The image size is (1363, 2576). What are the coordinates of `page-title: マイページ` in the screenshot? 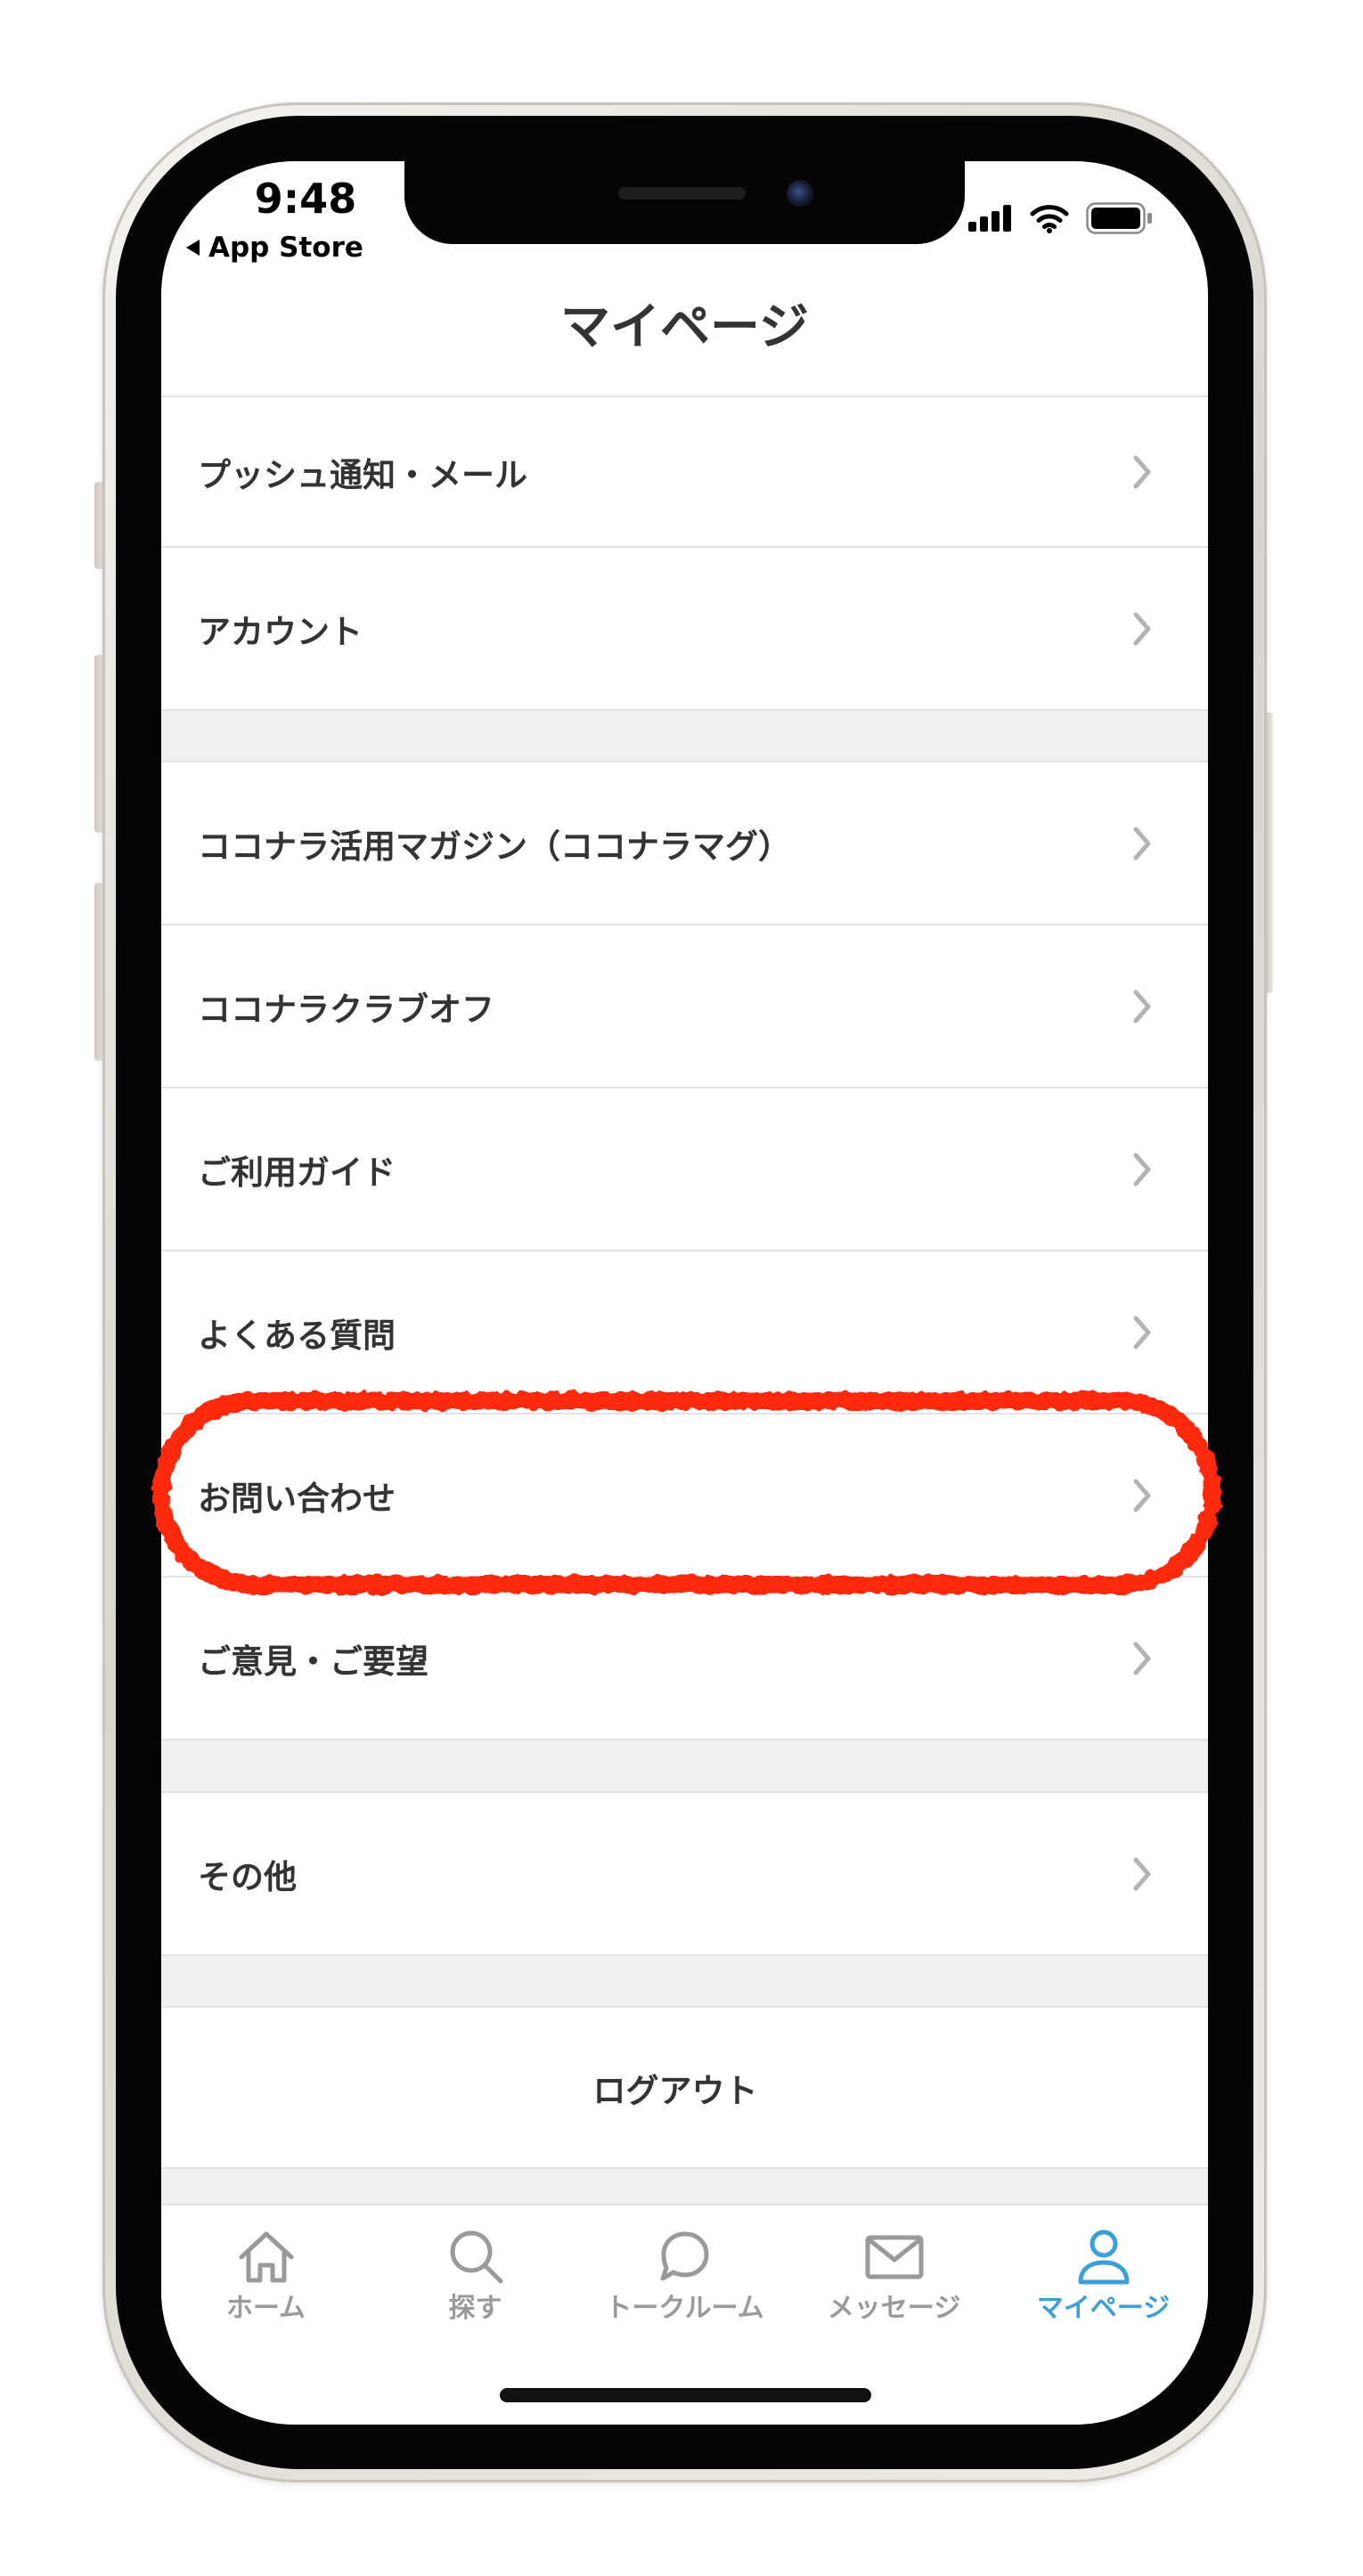 It's located at (684, 327).